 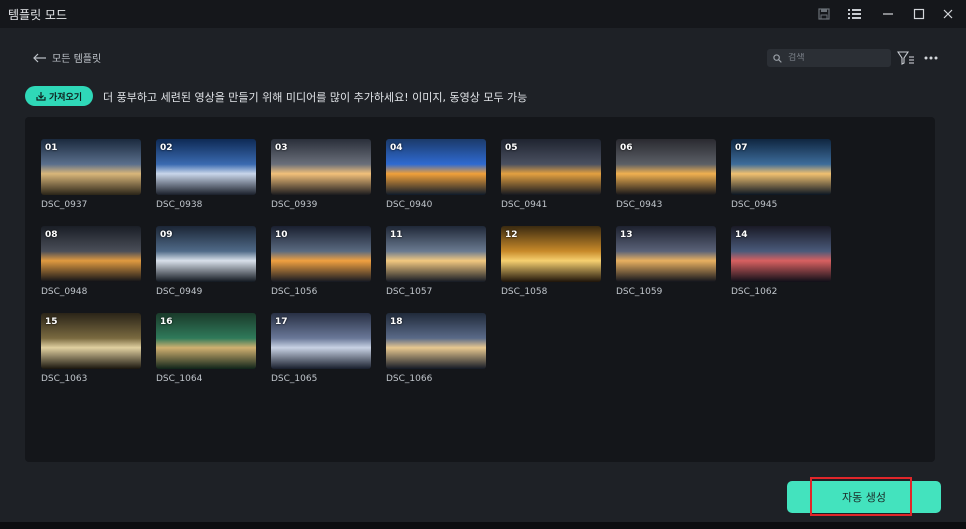 I want to click on media-image: 03, so click(x=321, y=167).